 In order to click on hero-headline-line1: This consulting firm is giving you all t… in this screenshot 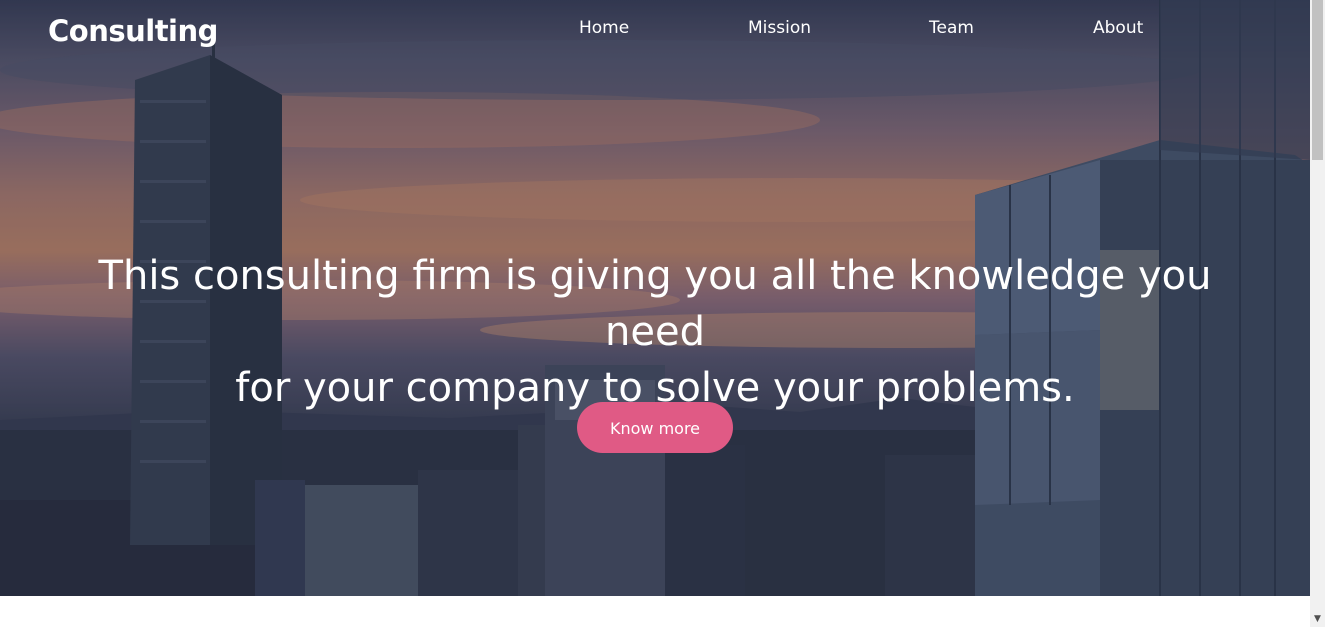, I will do `click(655, 304)`.